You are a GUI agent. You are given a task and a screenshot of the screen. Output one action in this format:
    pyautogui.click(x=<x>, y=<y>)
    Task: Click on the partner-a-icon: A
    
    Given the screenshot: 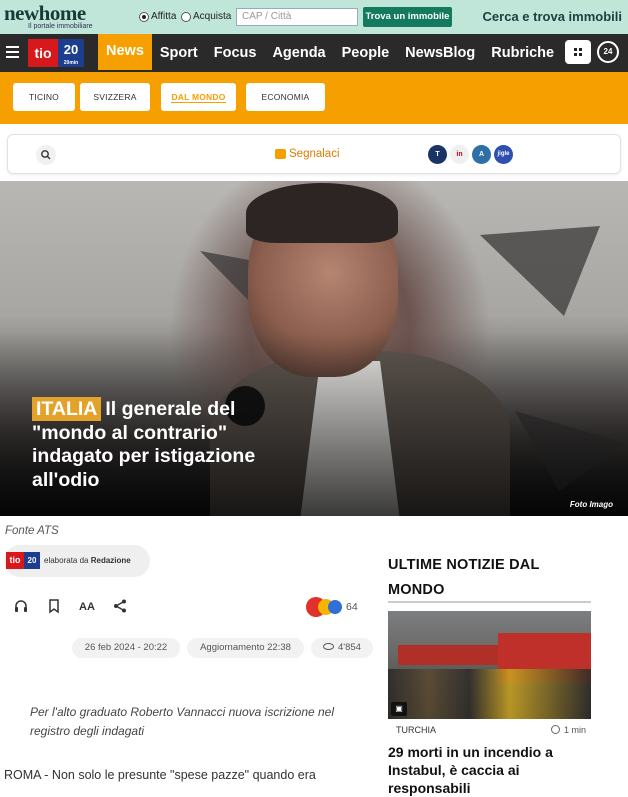 What is the action you would take?
    pyautogui.click(x=481, y=154)
    